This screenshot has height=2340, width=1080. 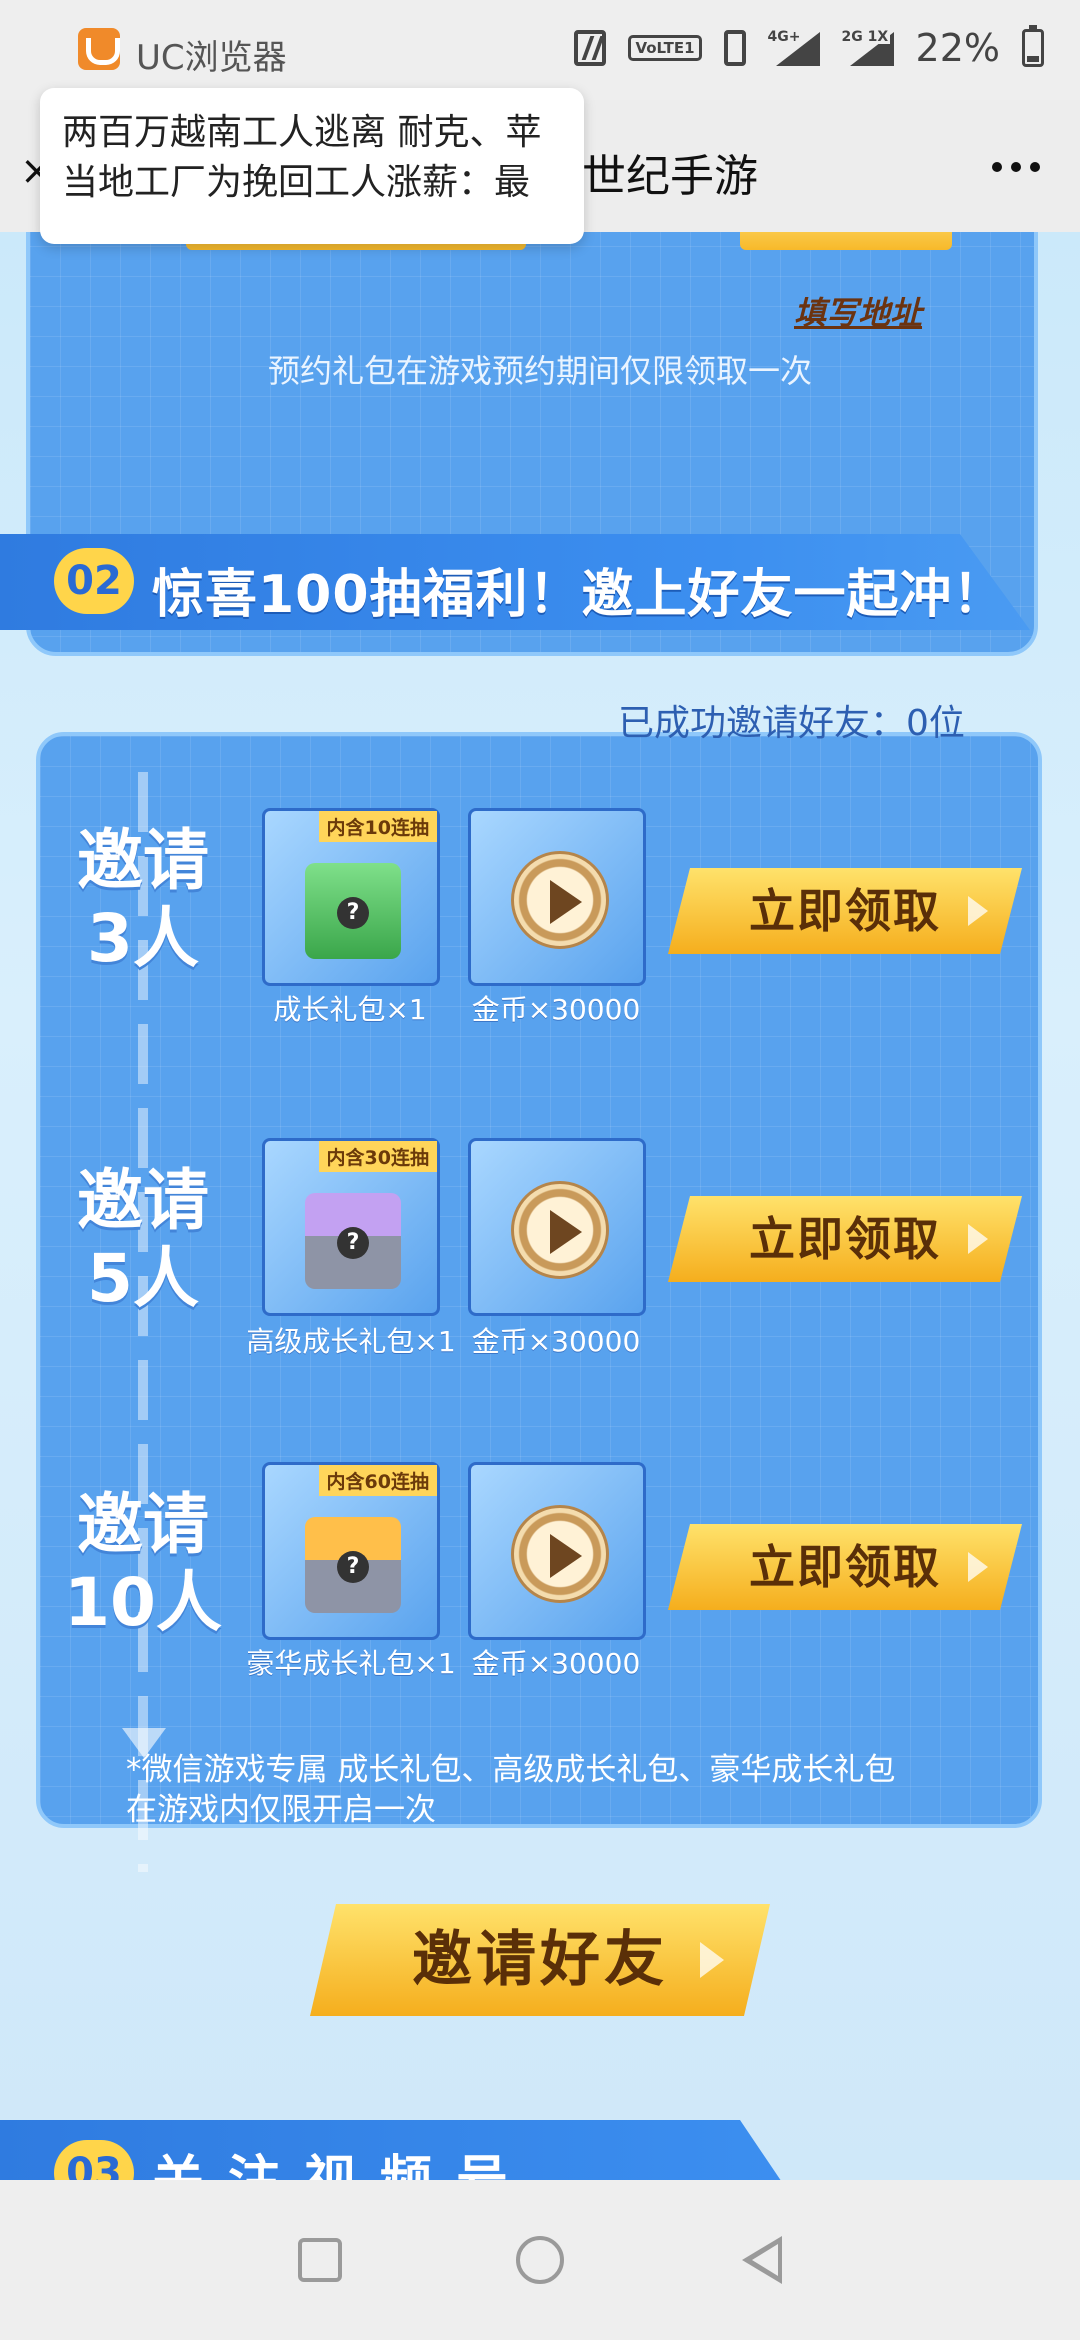 What do you see at coordinates (858, 311) in the screenshot?
I see `fill-address-link: 填写地址` at bounding box center [858, 311].